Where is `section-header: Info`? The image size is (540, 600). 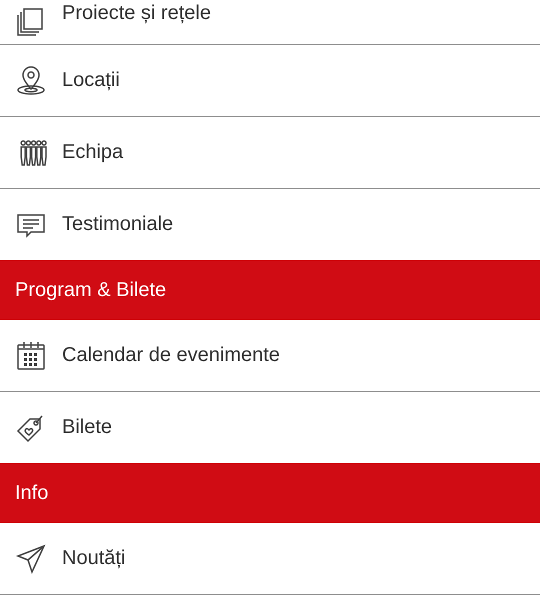 section-header: Info is located at coordinates (270, 493).